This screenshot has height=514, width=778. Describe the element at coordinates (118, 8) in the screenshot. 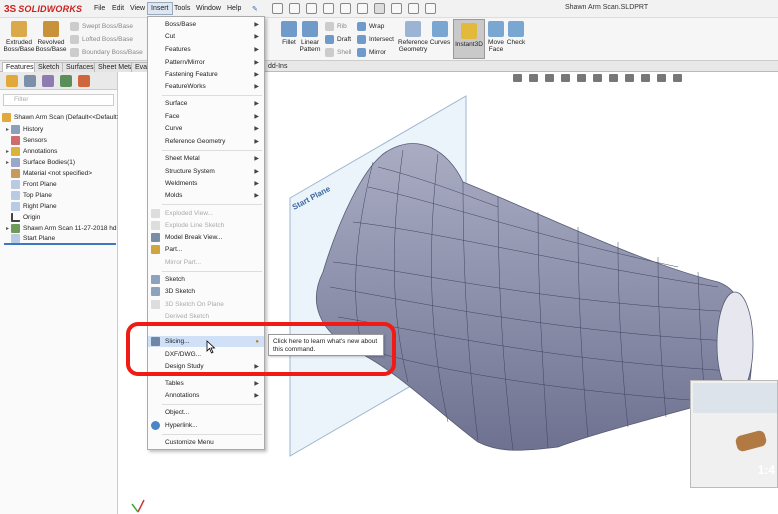

I see `menu-edit: Edit` at that location.